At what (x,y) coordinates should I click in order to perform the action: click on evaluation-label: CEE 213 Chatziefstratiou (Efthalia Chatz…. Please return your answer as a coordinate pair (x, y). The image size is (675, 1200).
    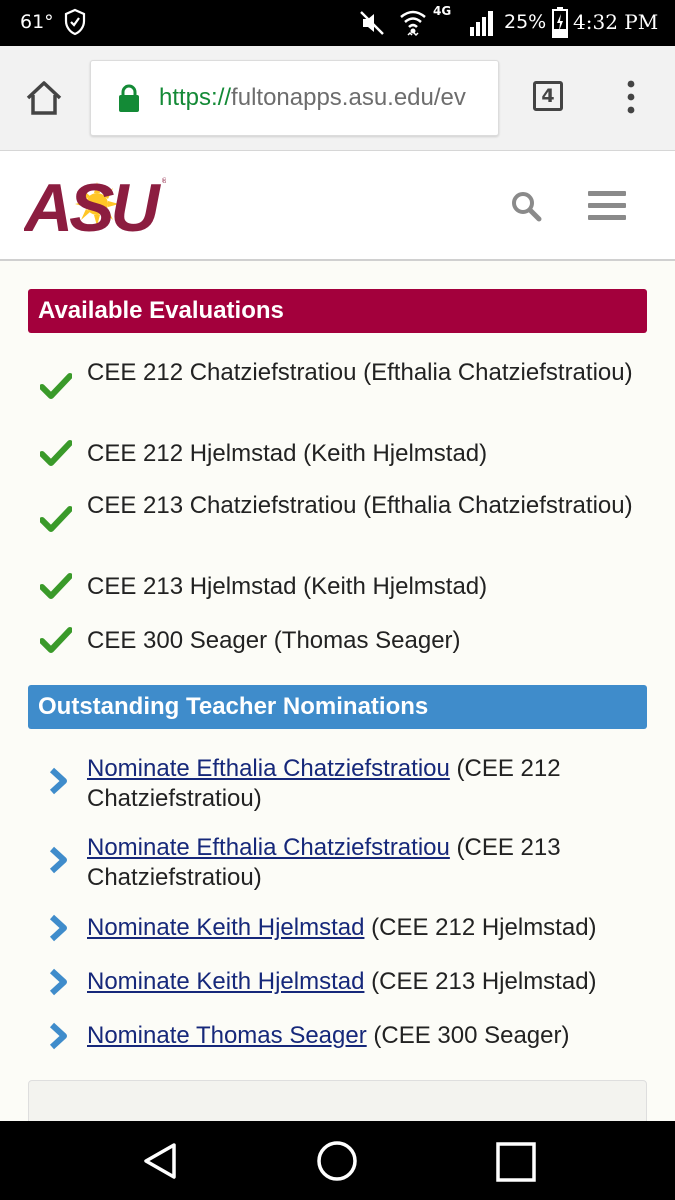
    Looking at the image, I should click on (360, 505).